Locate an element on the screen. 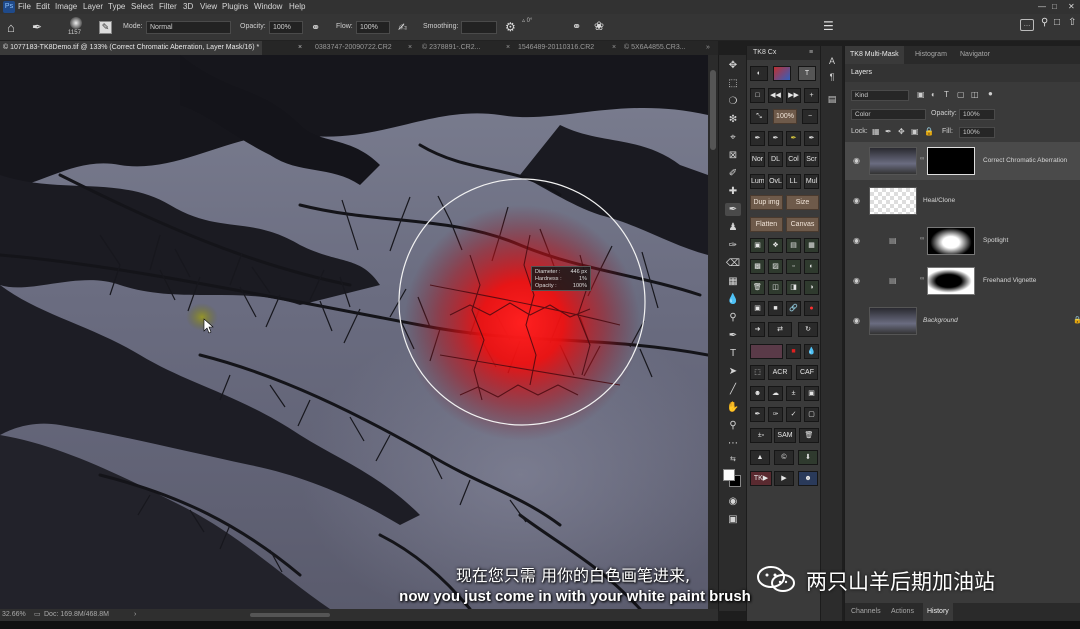 Image resolution: width=1080 pixels, height=629 pixels. filter-smart-icon: ◫ is located at coordinates (975, 94).